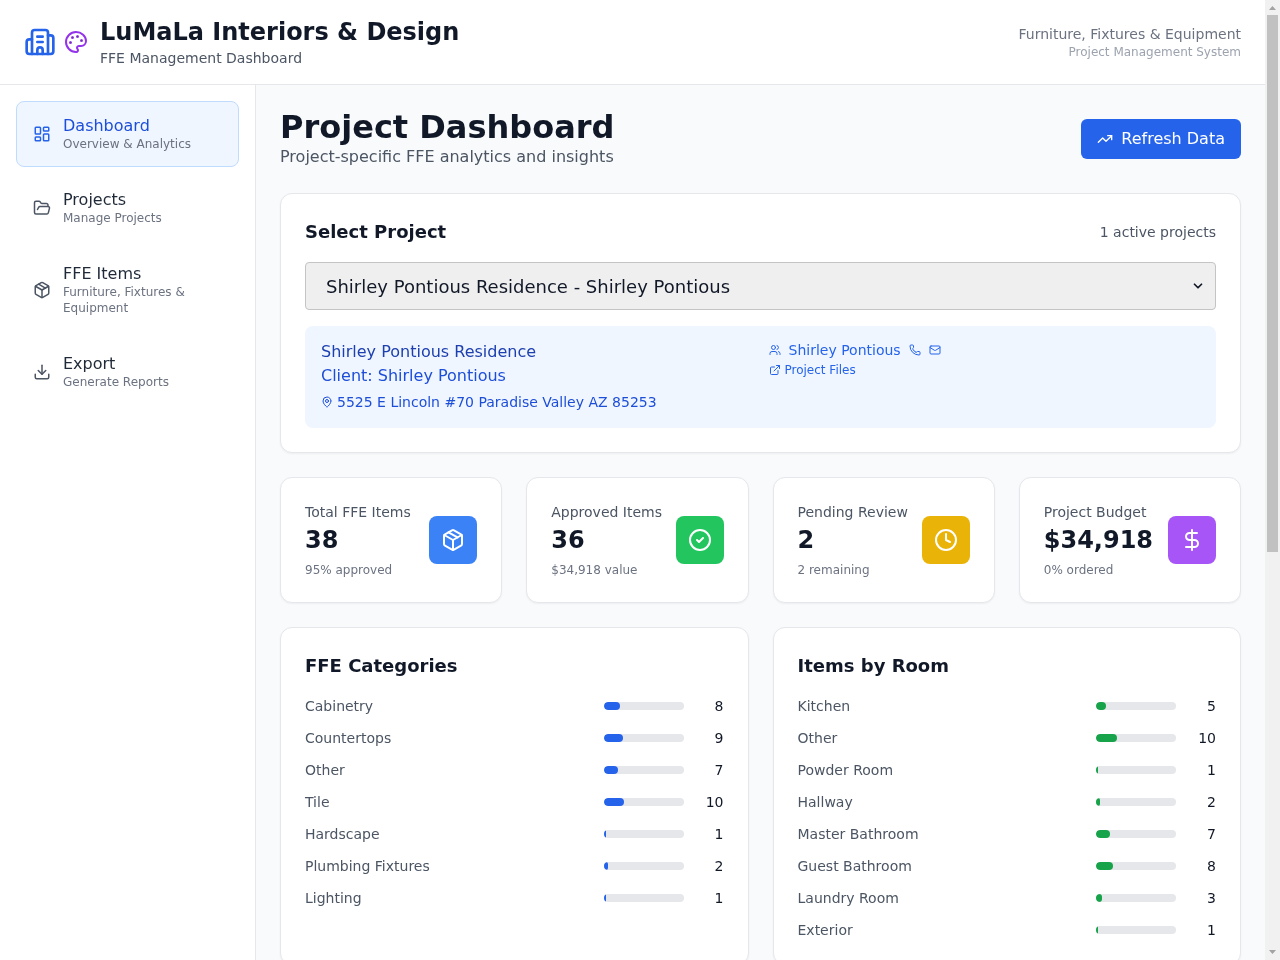 The image size is (1280, 960). Describe the element at coordinates (595, 570) in the screenshot. I see `stat-note: $34,918 value` at that location.